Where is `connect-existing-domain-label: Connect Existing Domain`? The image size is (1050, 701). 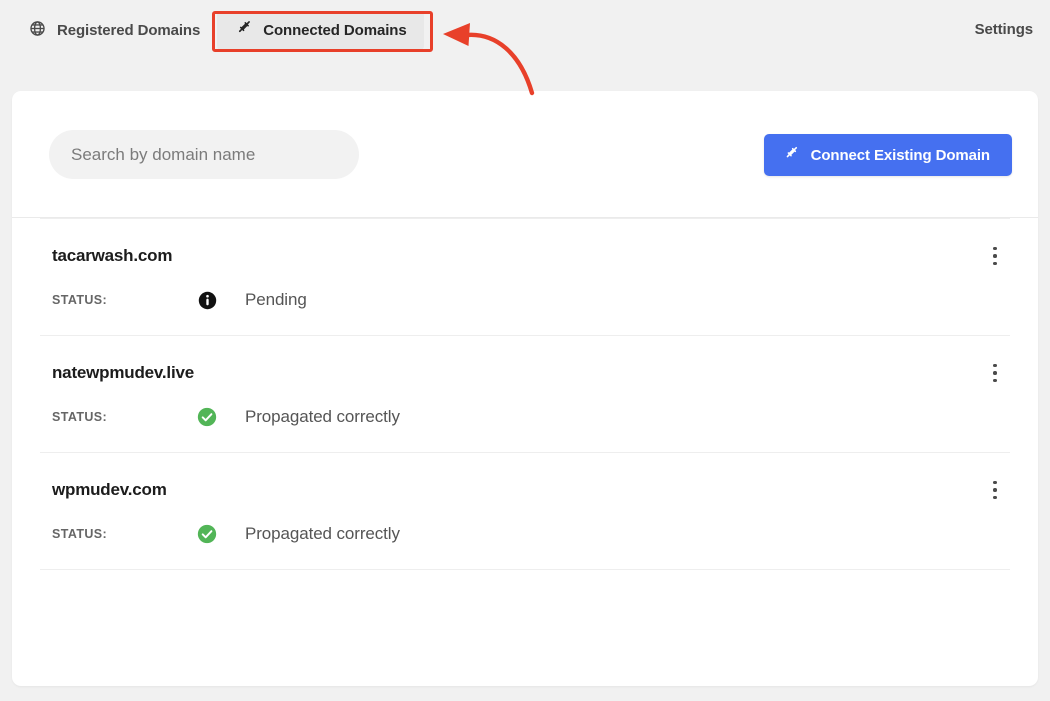
connect-existing-domain-label: Connect Existing Domain is located at coordinates (900, 155).